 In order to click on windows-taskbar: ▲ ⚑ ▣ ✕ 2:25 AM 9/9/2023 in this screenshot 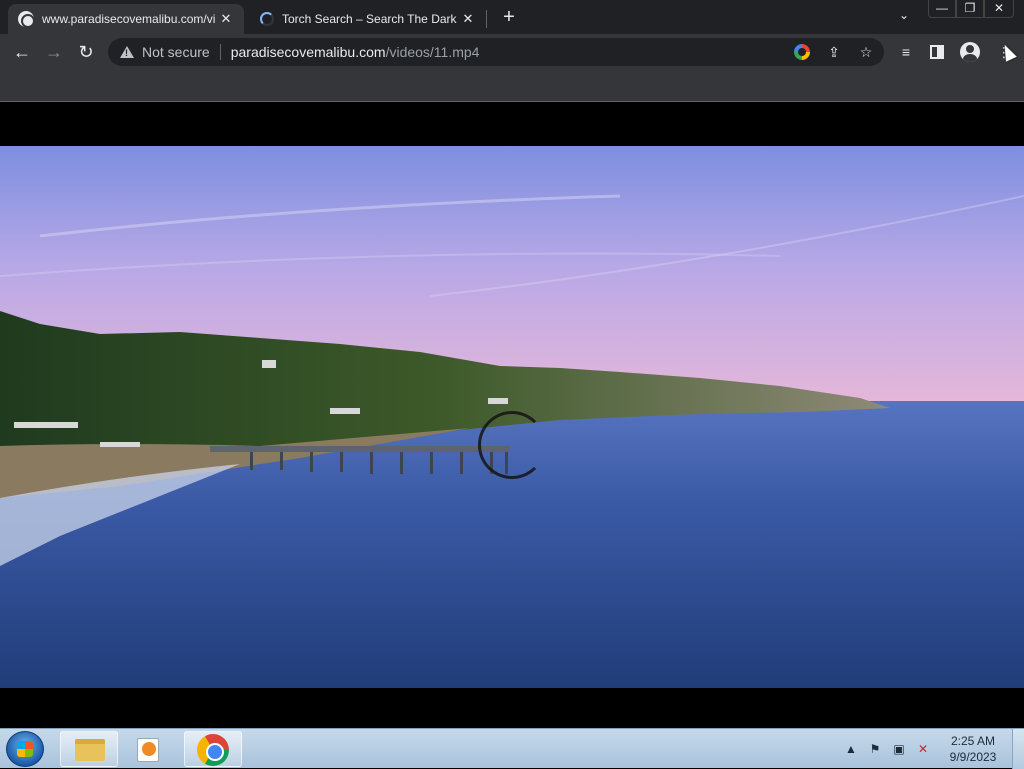, I will do `click(512, 748)`.